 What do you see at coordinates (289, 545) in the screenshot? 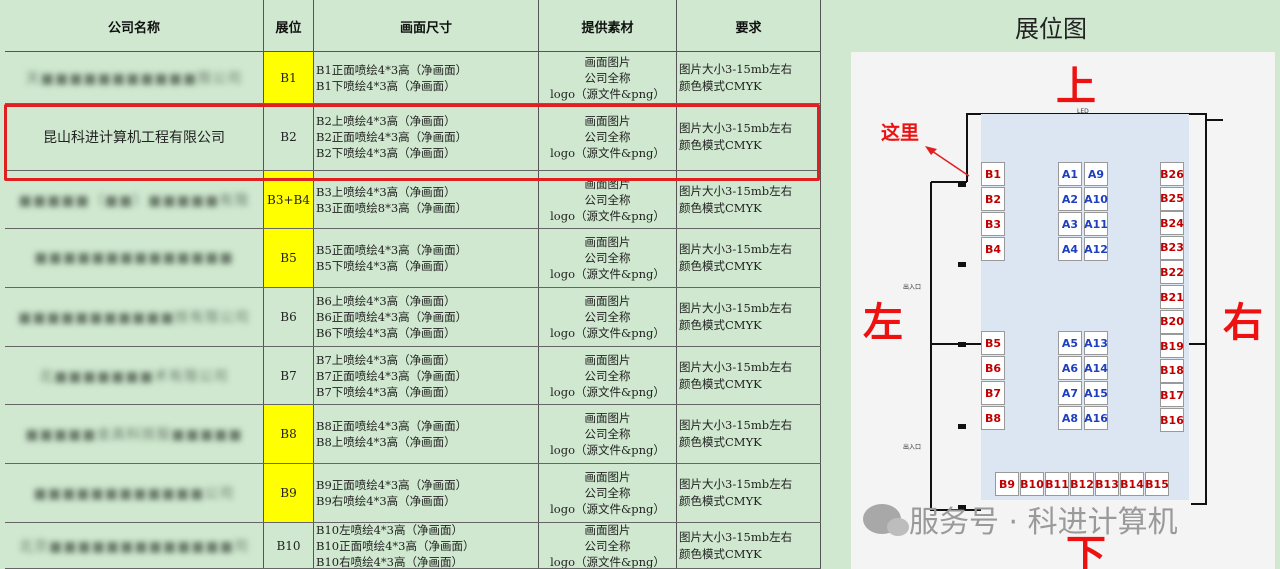
I see `position-cell: B10` at bounding box center [289, 545].